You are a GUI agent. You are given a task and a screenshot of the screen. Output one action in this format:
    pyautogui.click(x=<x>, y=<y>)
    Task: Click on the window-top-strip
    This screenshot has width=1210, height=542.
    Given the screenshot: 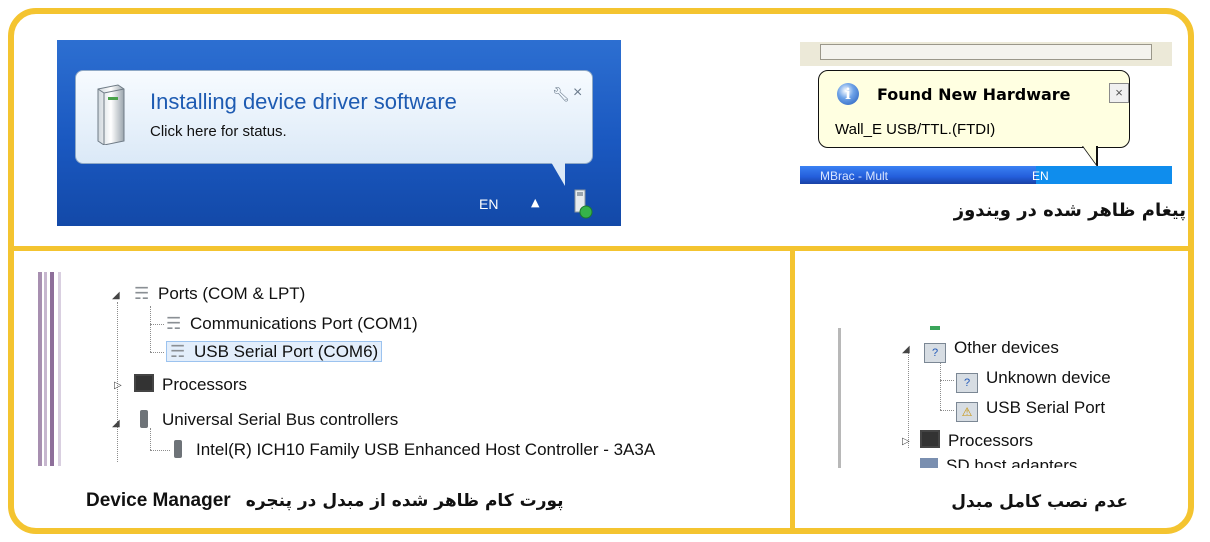 What is the action you would take?
    pyautogui.click(x=986, y=54)
    